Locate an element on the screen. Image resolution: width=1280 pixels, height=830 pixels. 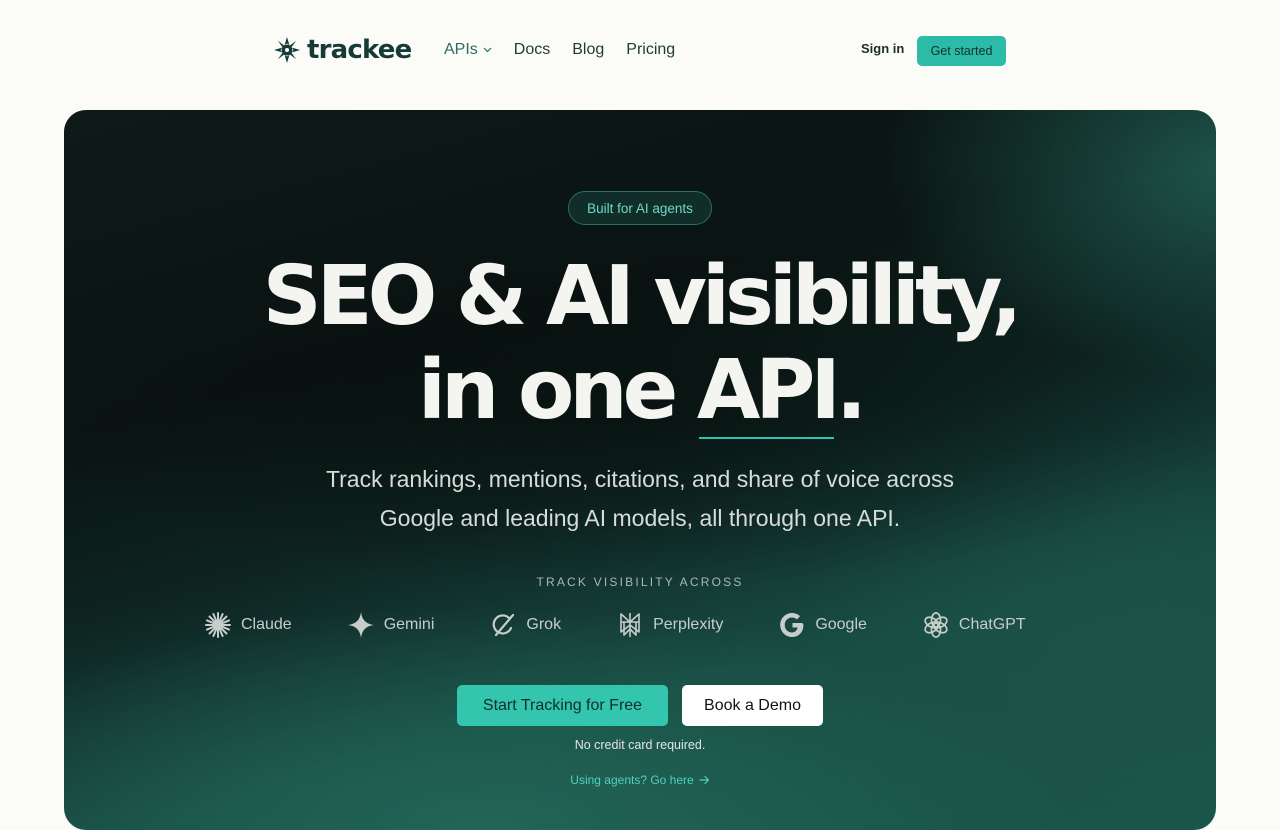
platform-google: Google is located at coordinates (822, 625).